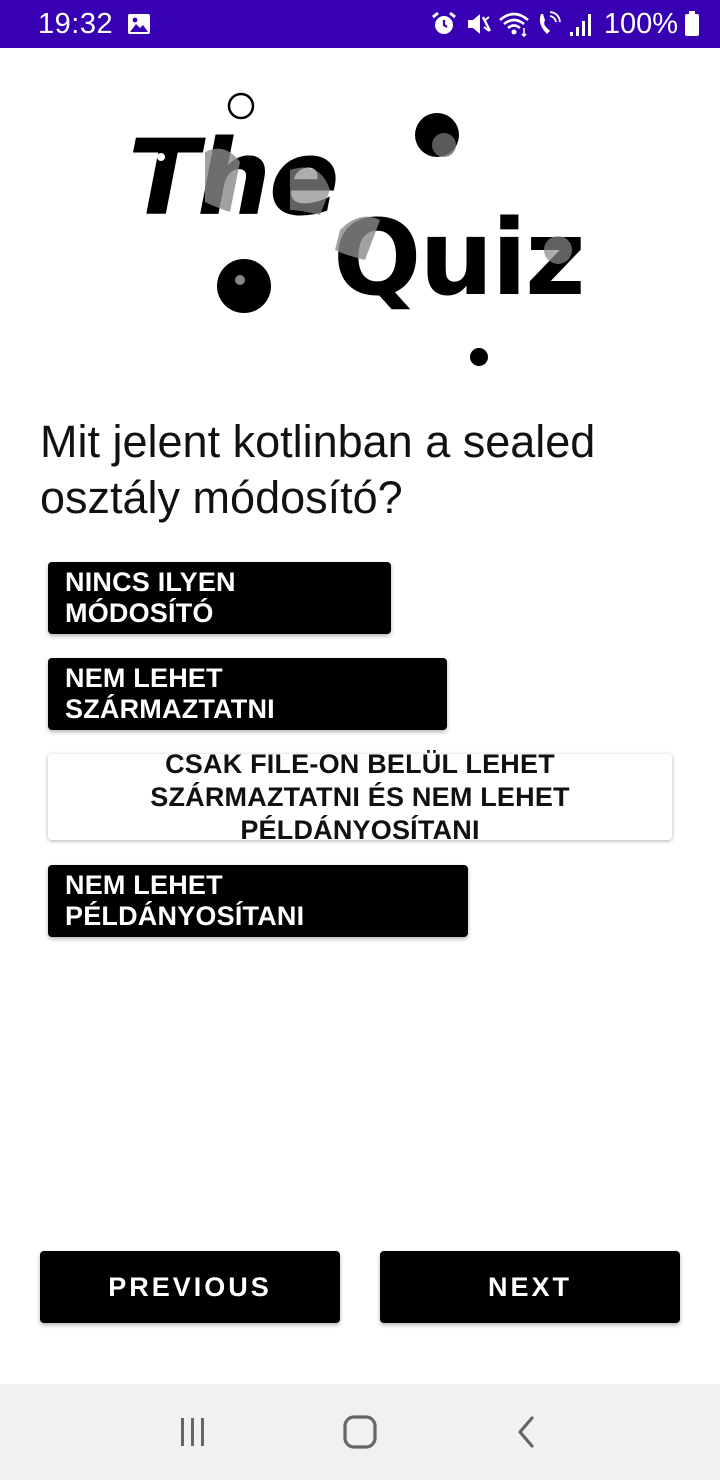 Image resolution: width=720 pixels, height=1480 pixels. Describe the element at coordinates (219, 598) in the screenshot. I see `answer-button-1: NINCS ILYEN MÓDOSÍTÓ` at that location.